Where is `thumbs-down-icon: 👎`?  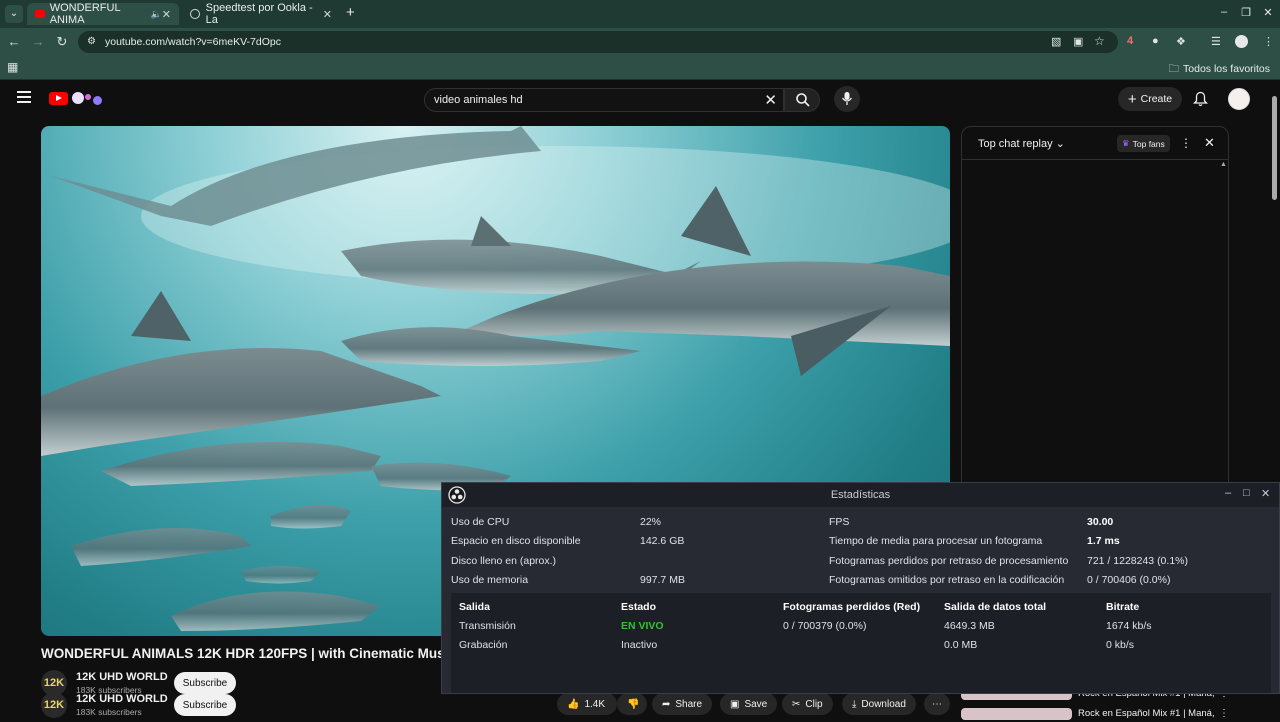 thumbs-down-icon: 👎 is located at coordinates (633, 704).